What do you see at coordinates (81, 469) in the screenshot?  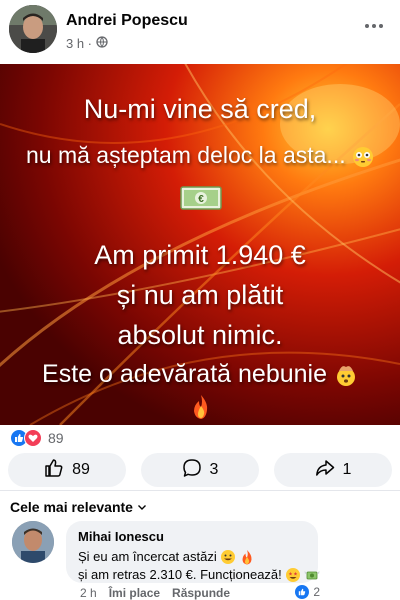 I see `like-count: 89` at bounding box center [81, 469].